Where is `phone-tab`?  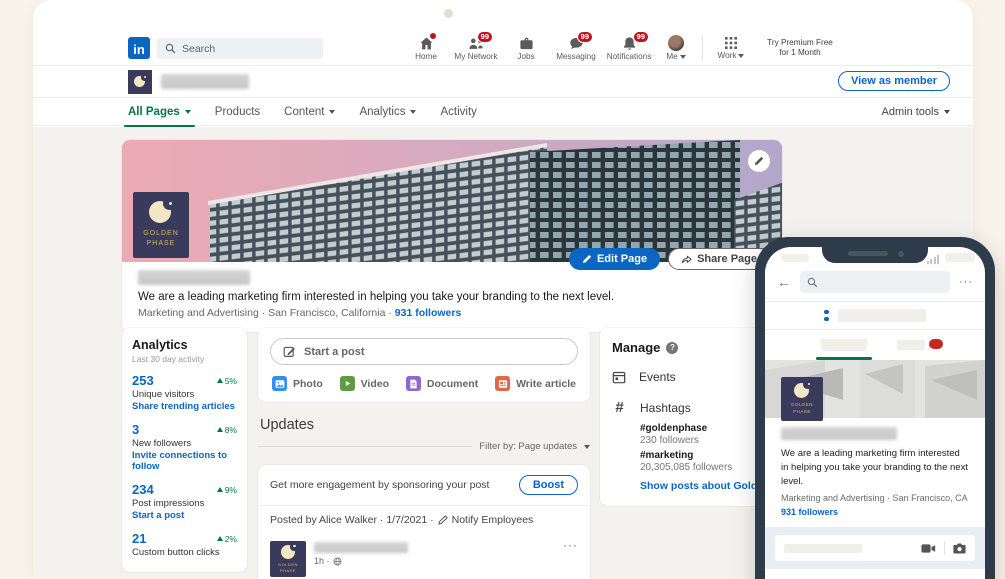
phone-tab is located at coordinates (911, 345).